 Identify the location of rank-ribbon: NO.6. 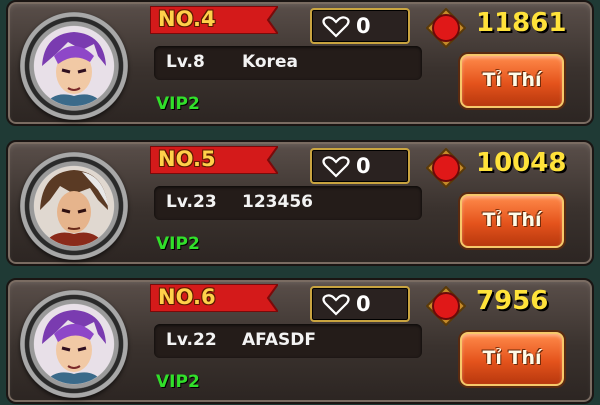
(214, 298).